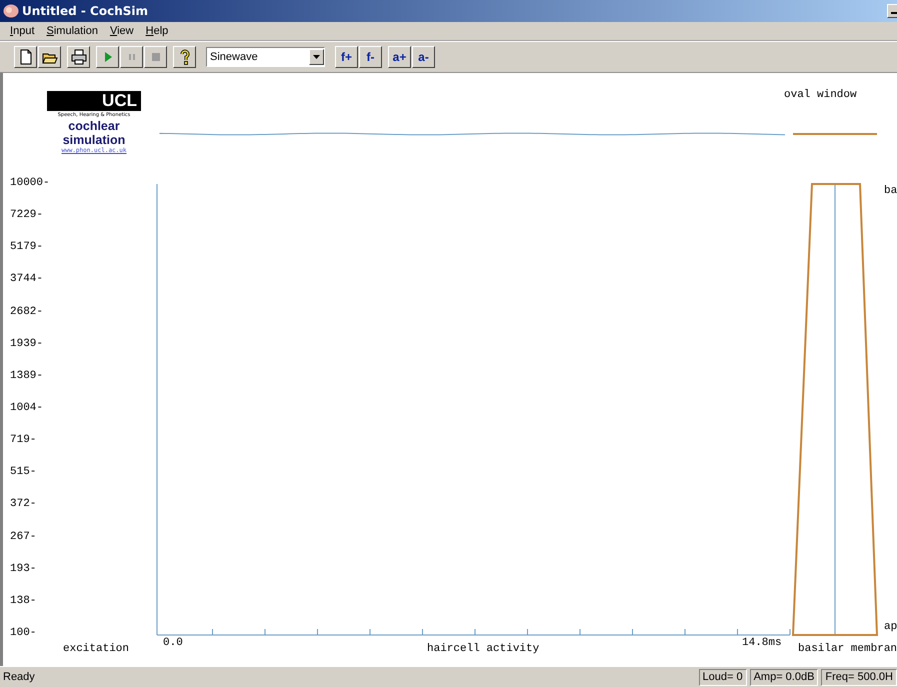 The image size is (897, 687). Describe the element at coordinates (23, 536) in the screenshot. I see `frequency-label: 267-` at that location.